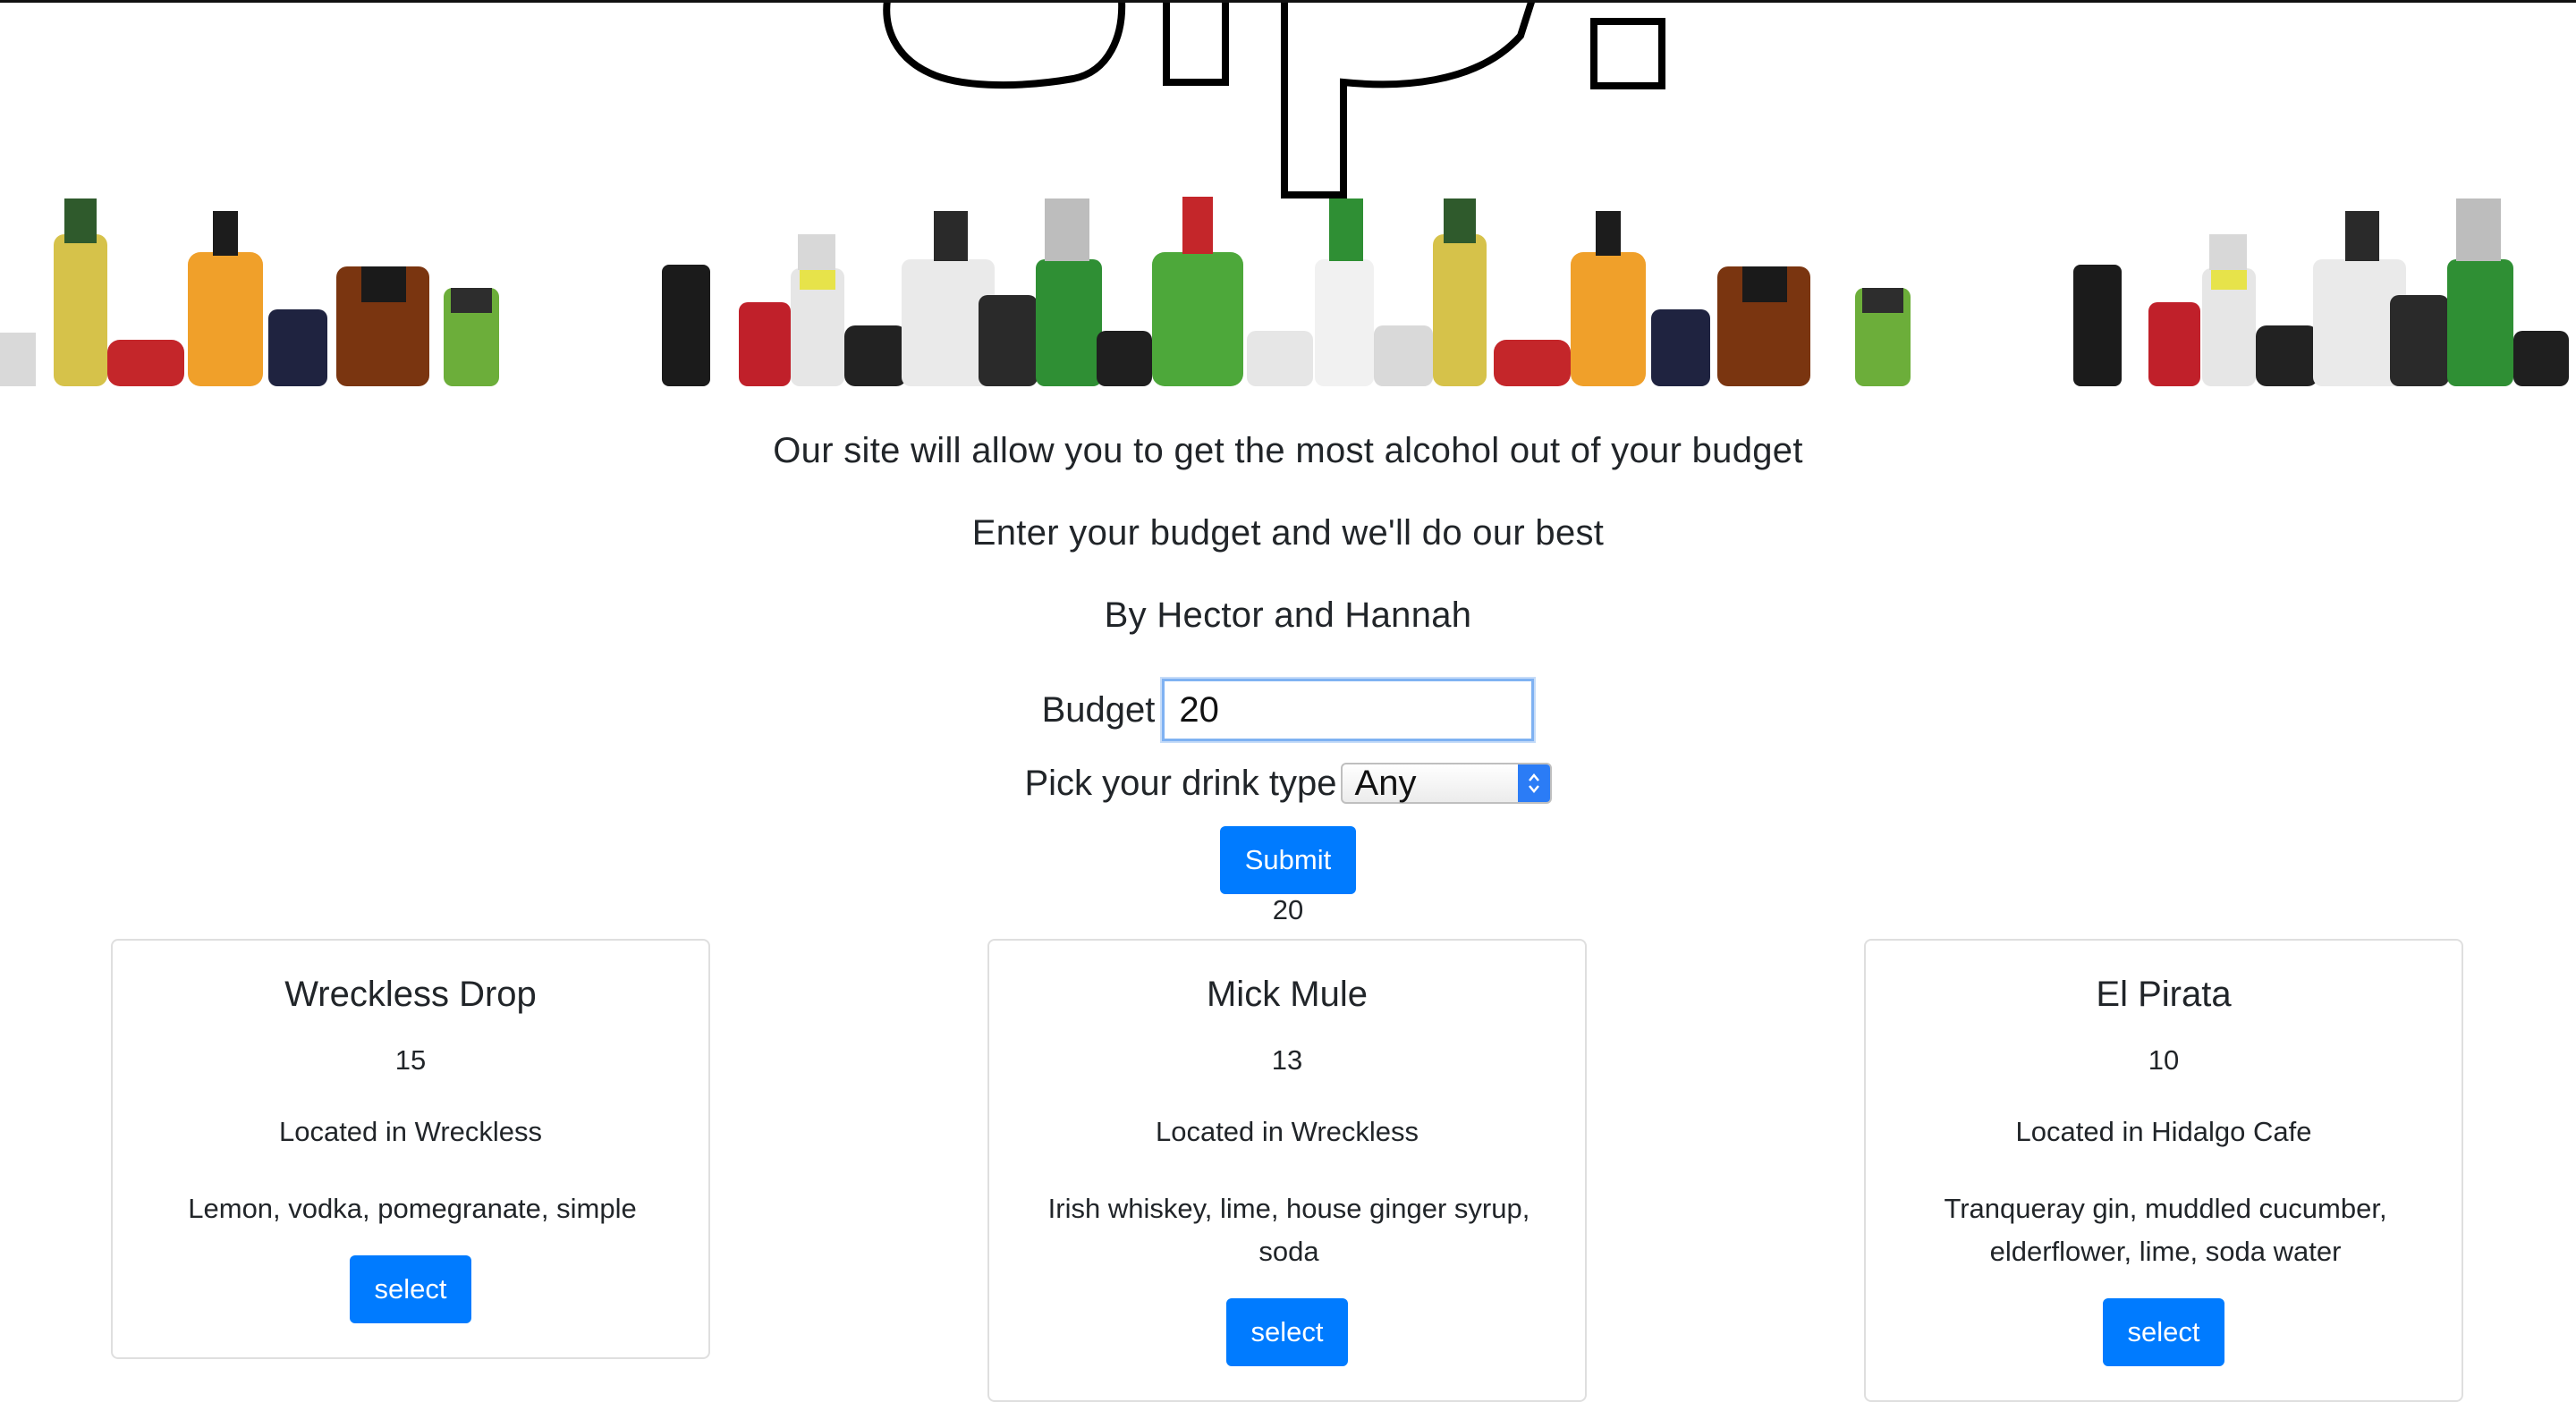 This screenshot has height=1402, width=2576. Describe the element at coordinates (1287, 994) in the screenshot. I see `card-title: Mick Mule` at that location.